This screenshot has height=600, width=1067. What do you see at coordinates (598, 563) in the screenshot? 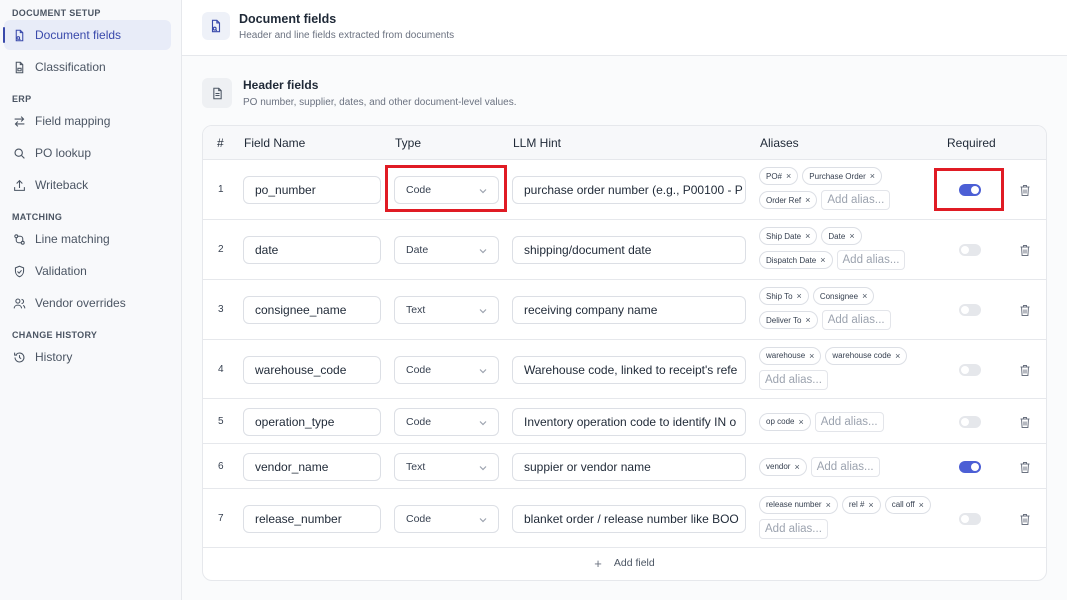
I see `plus-icon: +` at bounding box center [598, 563].